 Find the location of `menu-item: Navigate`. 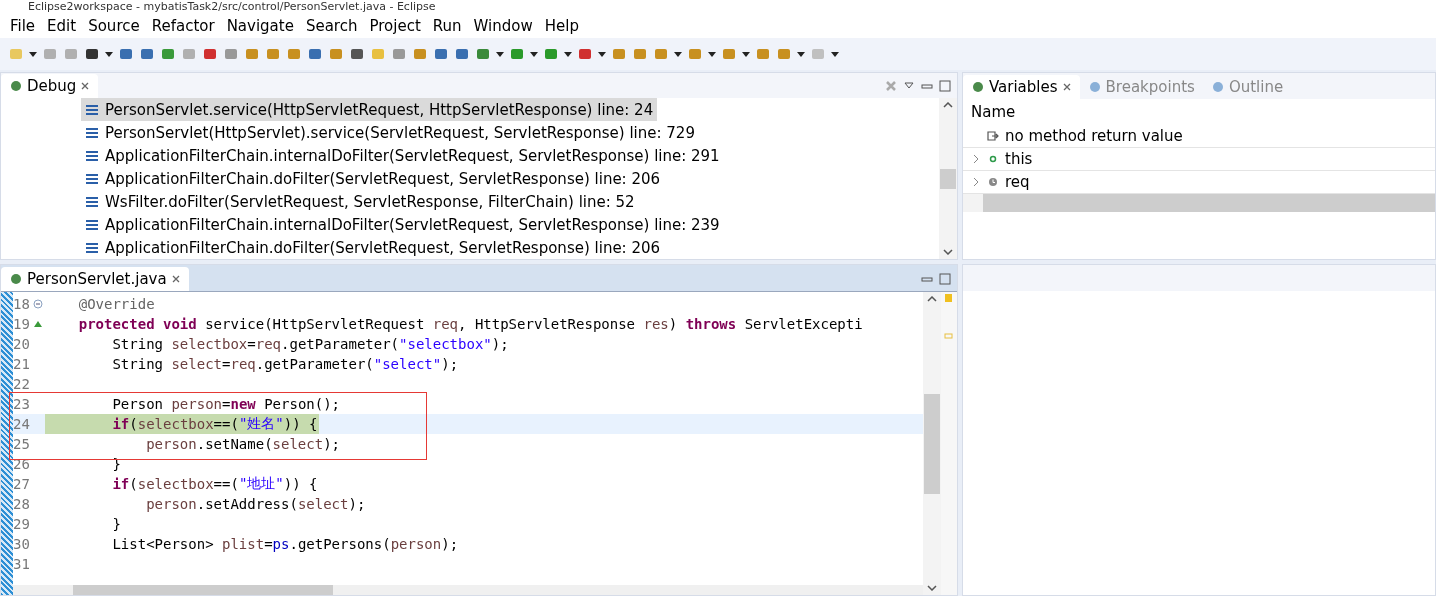

menu-item: Navigate is located at coordinates (260, 26).